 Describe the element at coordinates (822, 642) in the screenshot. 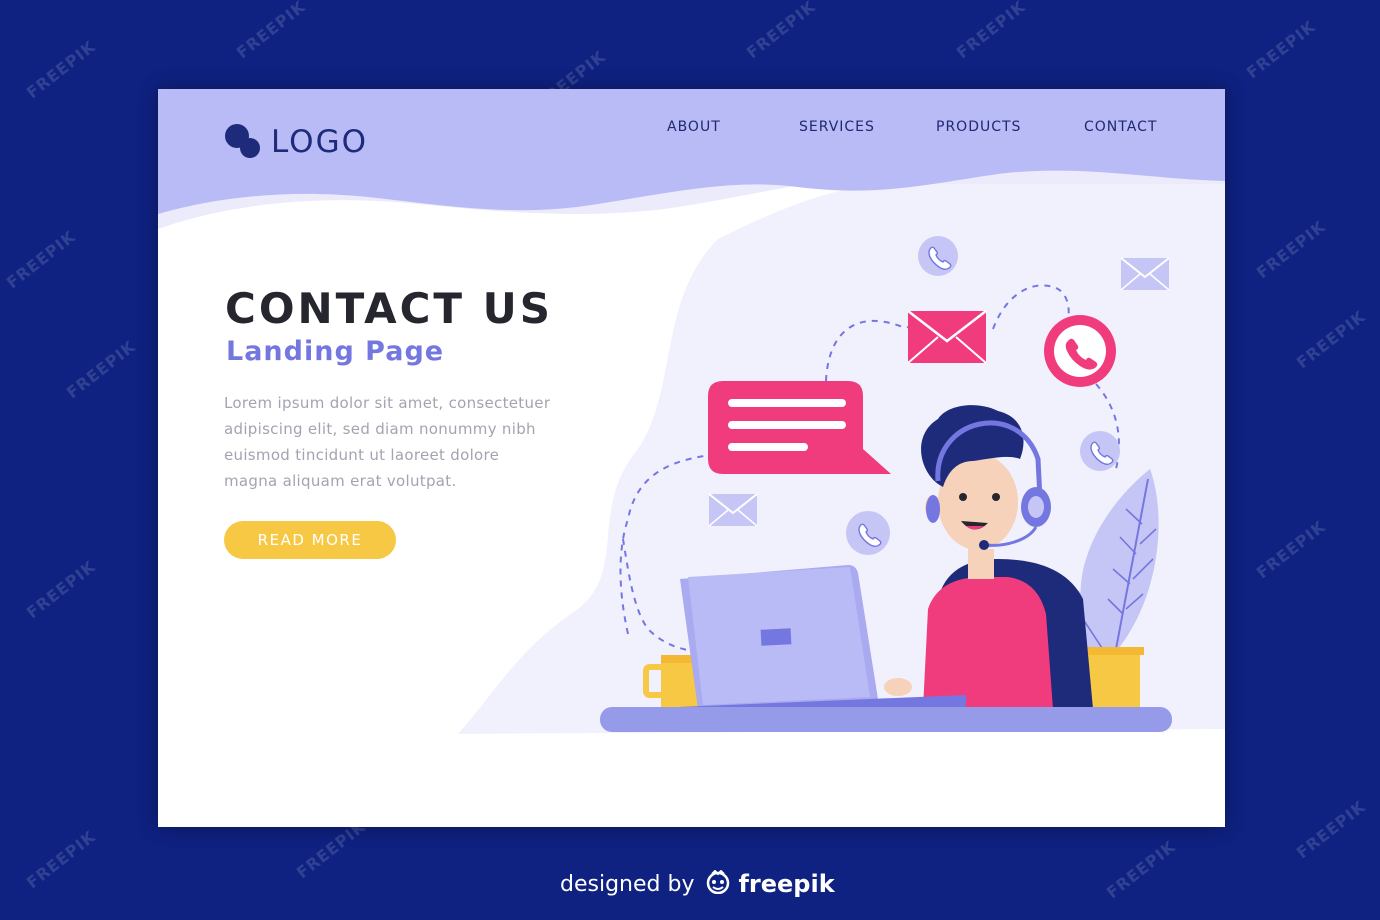

I see `laptop-icon` at that location.